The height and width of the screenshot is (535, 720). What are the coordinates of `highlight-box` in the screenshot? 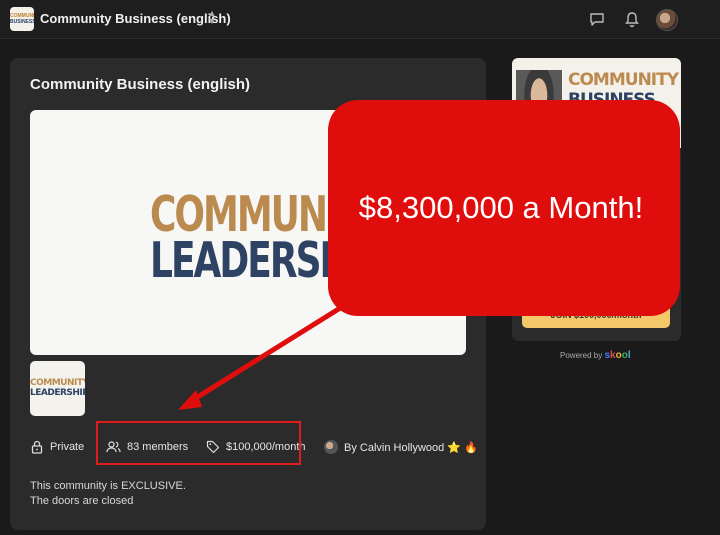 It's located at (198, 443).